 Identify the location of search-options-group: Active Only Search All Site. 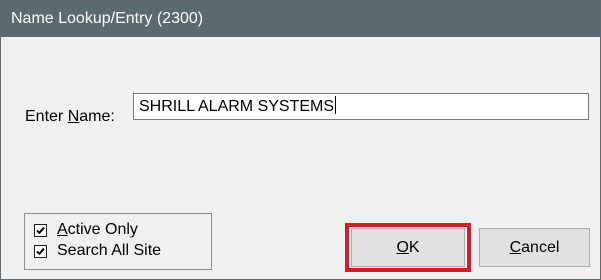
(118, 241).